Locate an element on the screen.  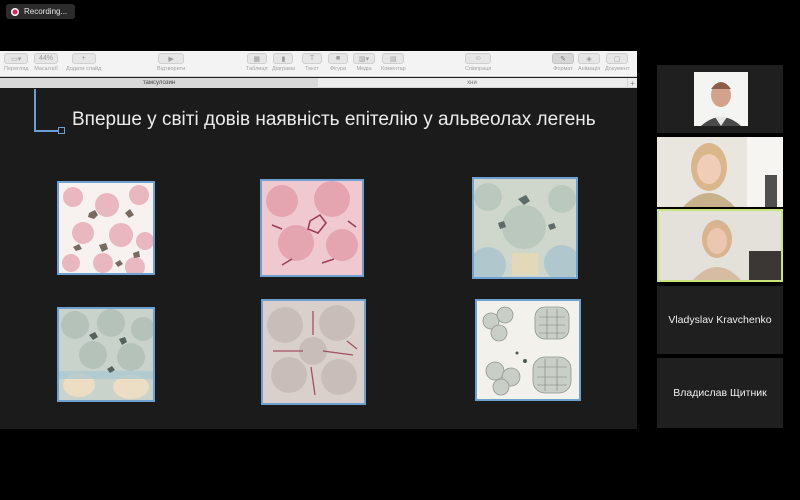
participant-video-3-active is located at coordinates (720, 245).